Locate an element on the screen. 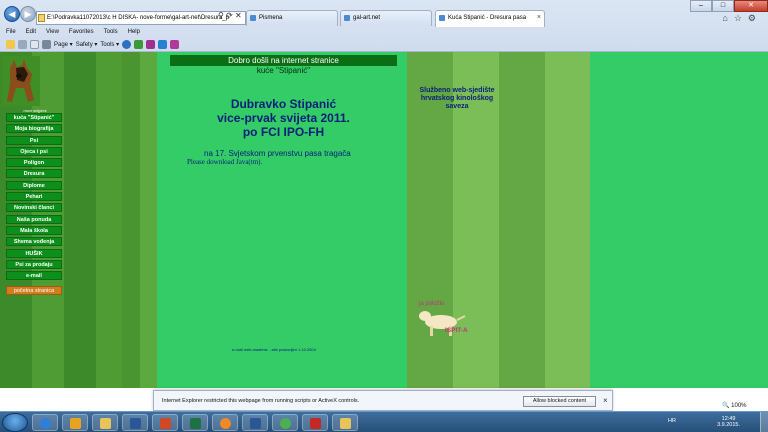 This screenshot has height=432, width=768. taskbar-outlook is located at coordinates (75, 422).